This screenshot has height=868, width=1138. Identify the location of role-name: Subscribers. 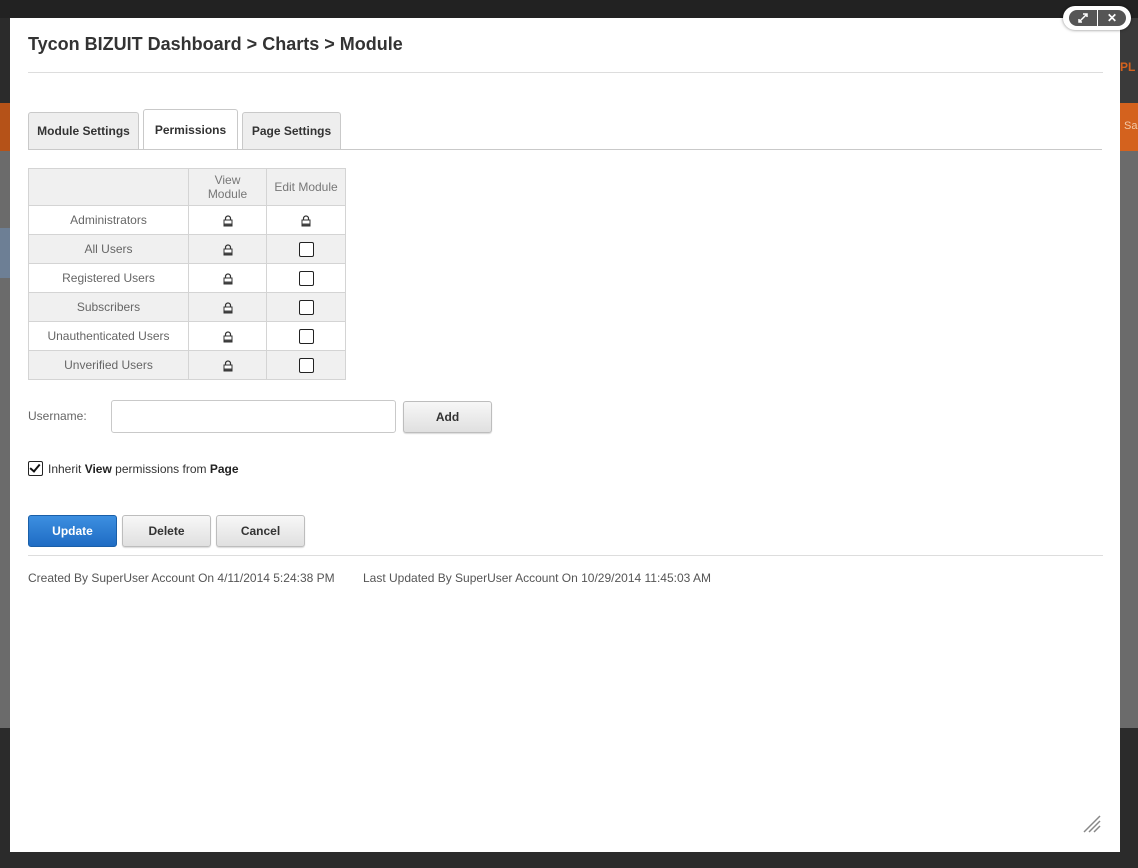
(108, 307).